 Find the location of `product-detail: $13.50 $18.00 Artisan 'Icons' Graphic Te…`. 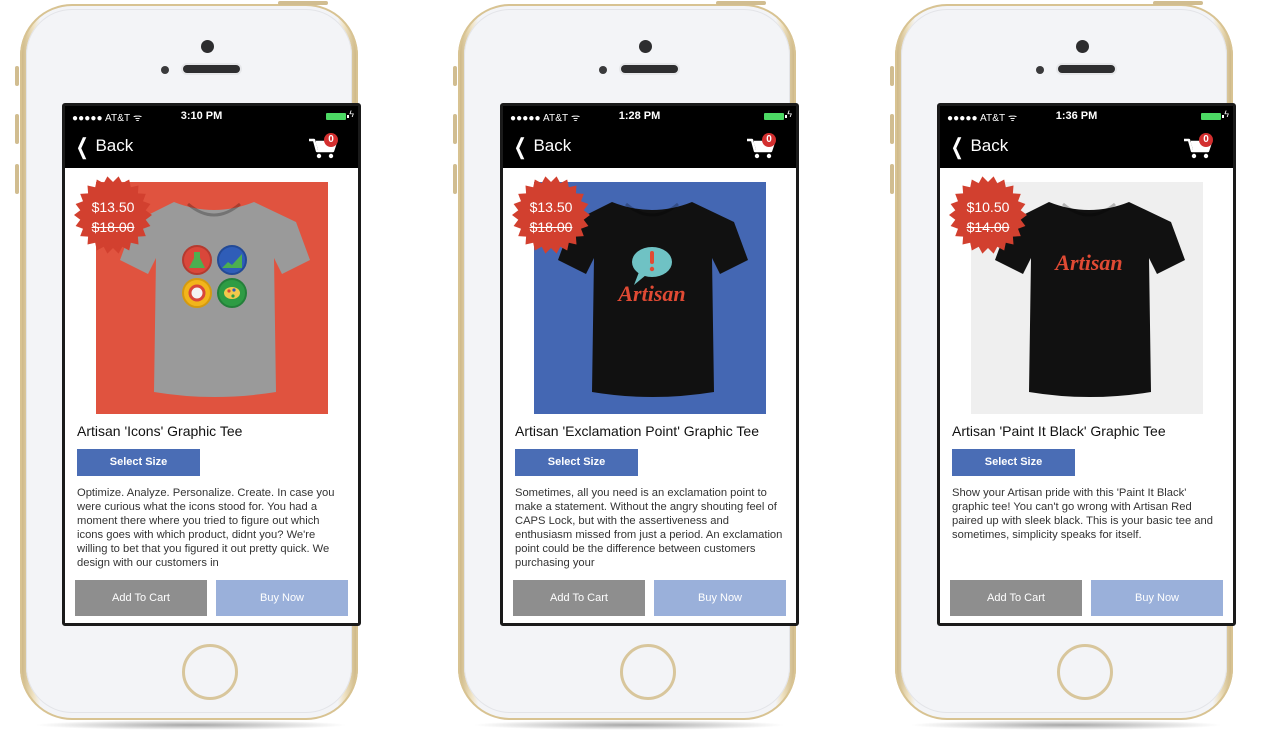

product-detail: $13.50 $18.00 Artisan 'Icons' Graphic Te… is located at coordinates (211, 395).